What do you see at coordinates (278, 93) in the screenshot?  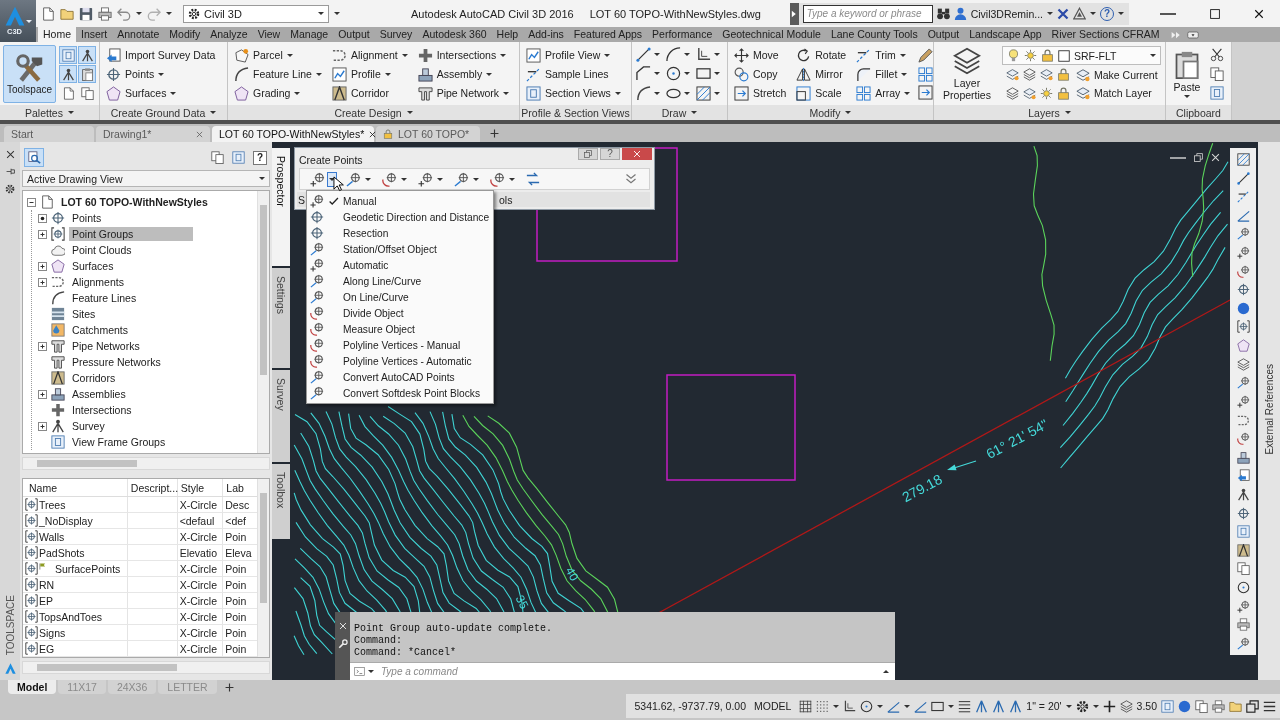 I see `ribbon-command-button: Grading` at bounding box center [278, 93].